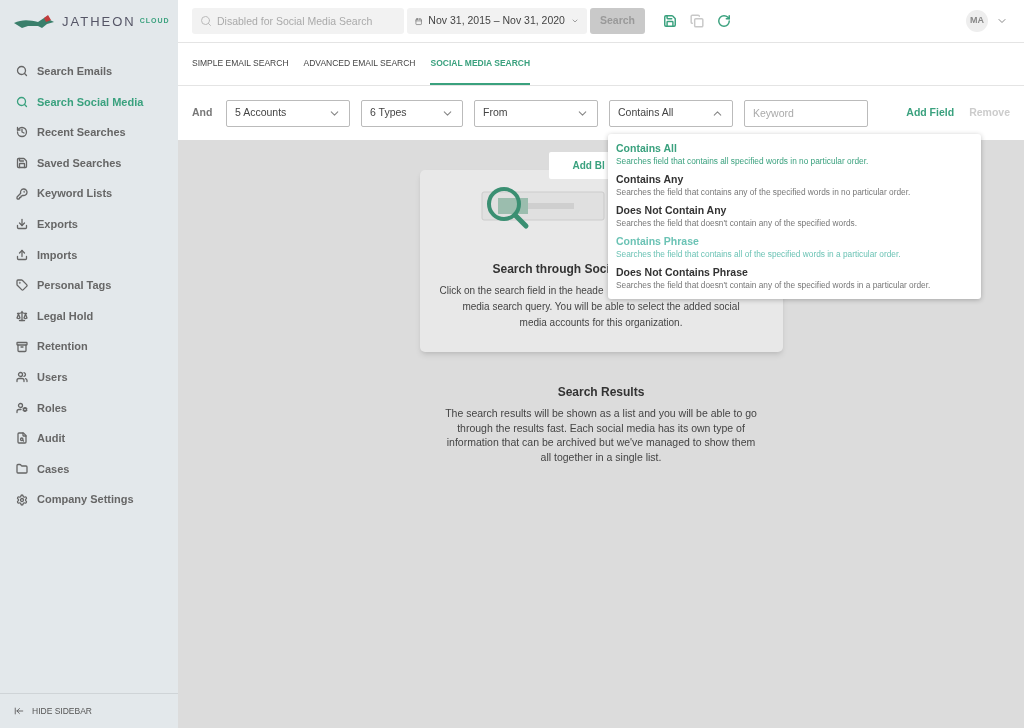 The image size is (1024, 728). What do you see at coordinates (203, 113) in the screenshot?
I see `operator-label: And` at bounding box center [203, 113].